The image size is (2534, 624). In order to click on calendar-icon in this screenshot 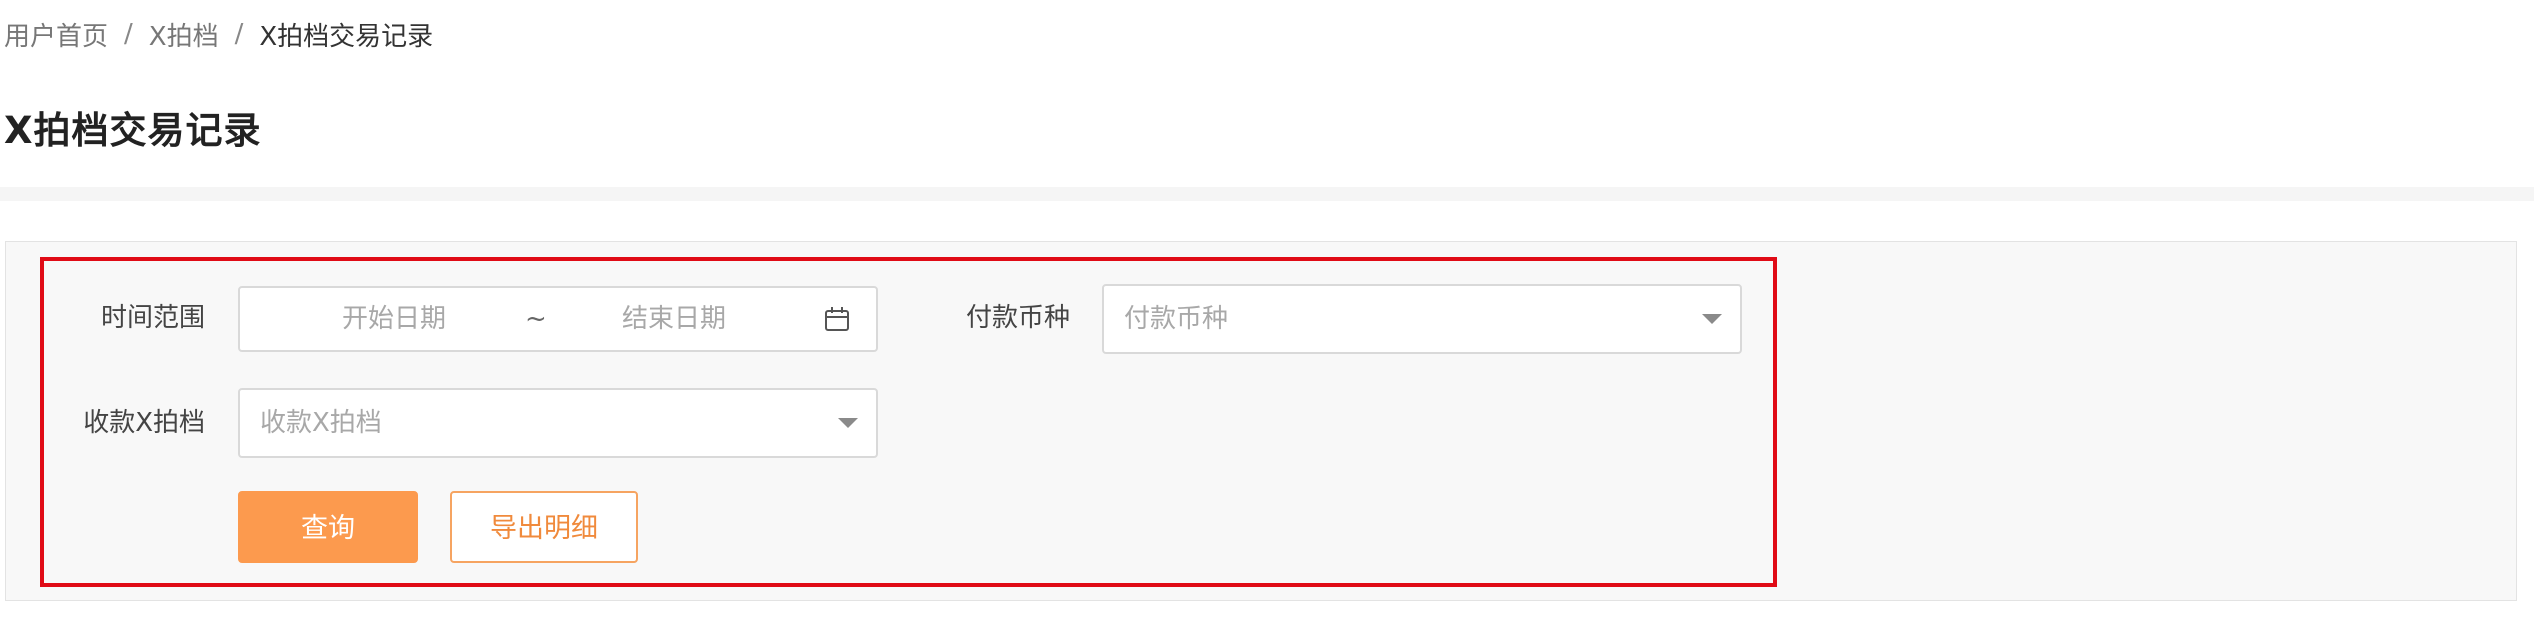, I will do `click(837, 319)`.